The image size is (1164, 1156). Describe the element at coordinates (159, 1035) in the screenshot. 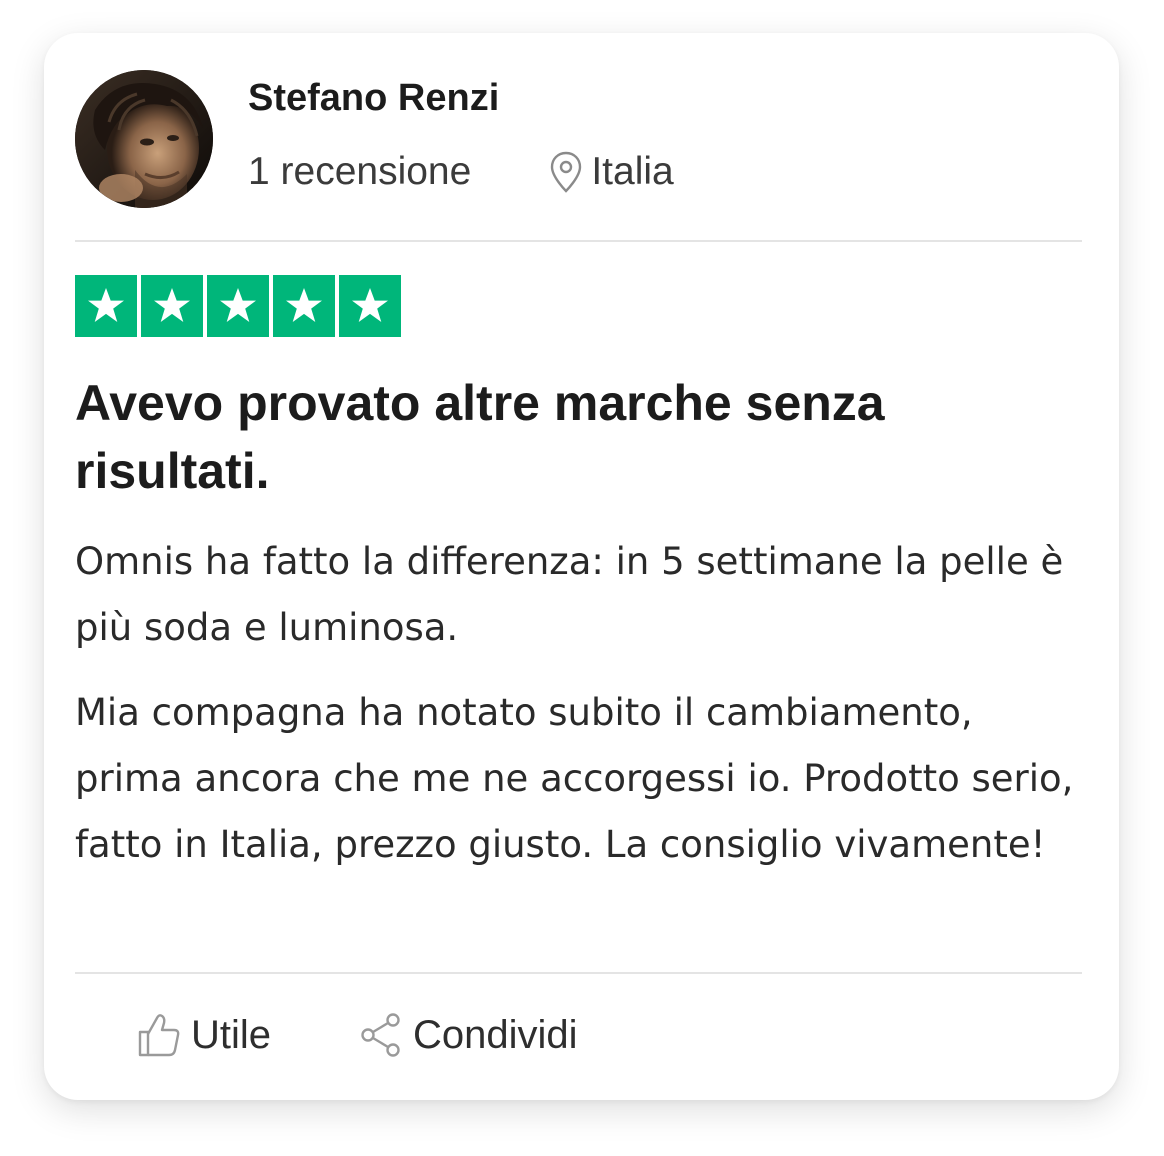

I see `thumbs-up-icon` at that location.